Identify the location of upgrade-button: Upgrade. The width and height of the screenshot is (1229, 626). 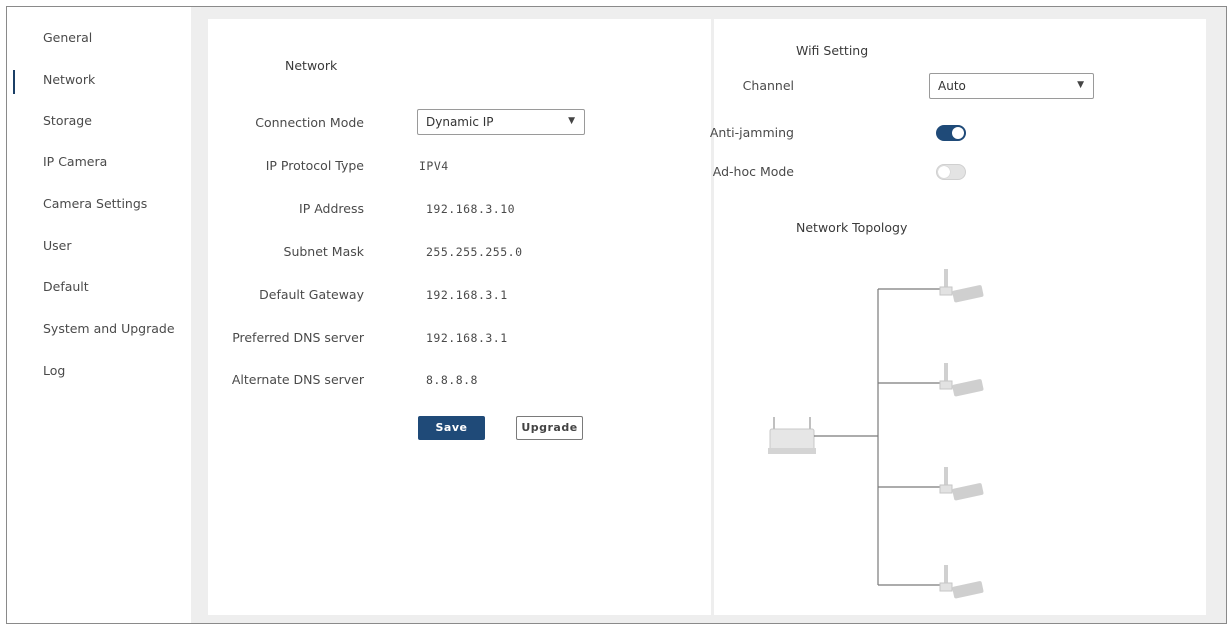
(549, 428).